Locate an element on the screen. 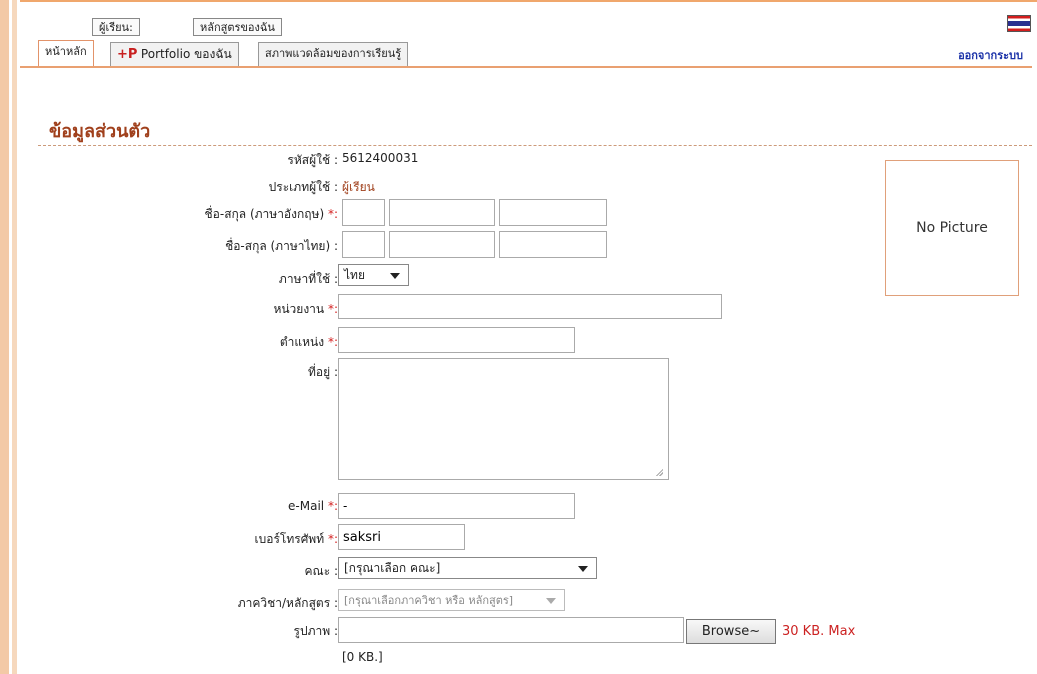  address-textarea is located at coordinates (503, 419).